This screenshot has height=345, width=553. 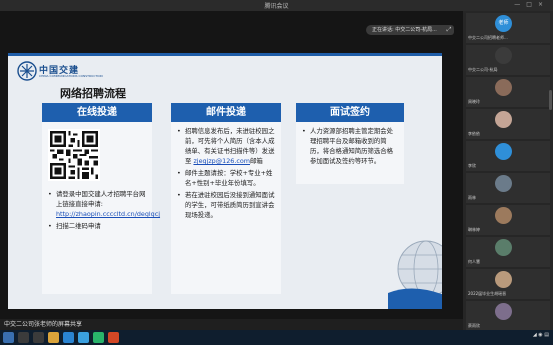 I want to click on participant-tile: 何人慧, so click(x=508, y=252).